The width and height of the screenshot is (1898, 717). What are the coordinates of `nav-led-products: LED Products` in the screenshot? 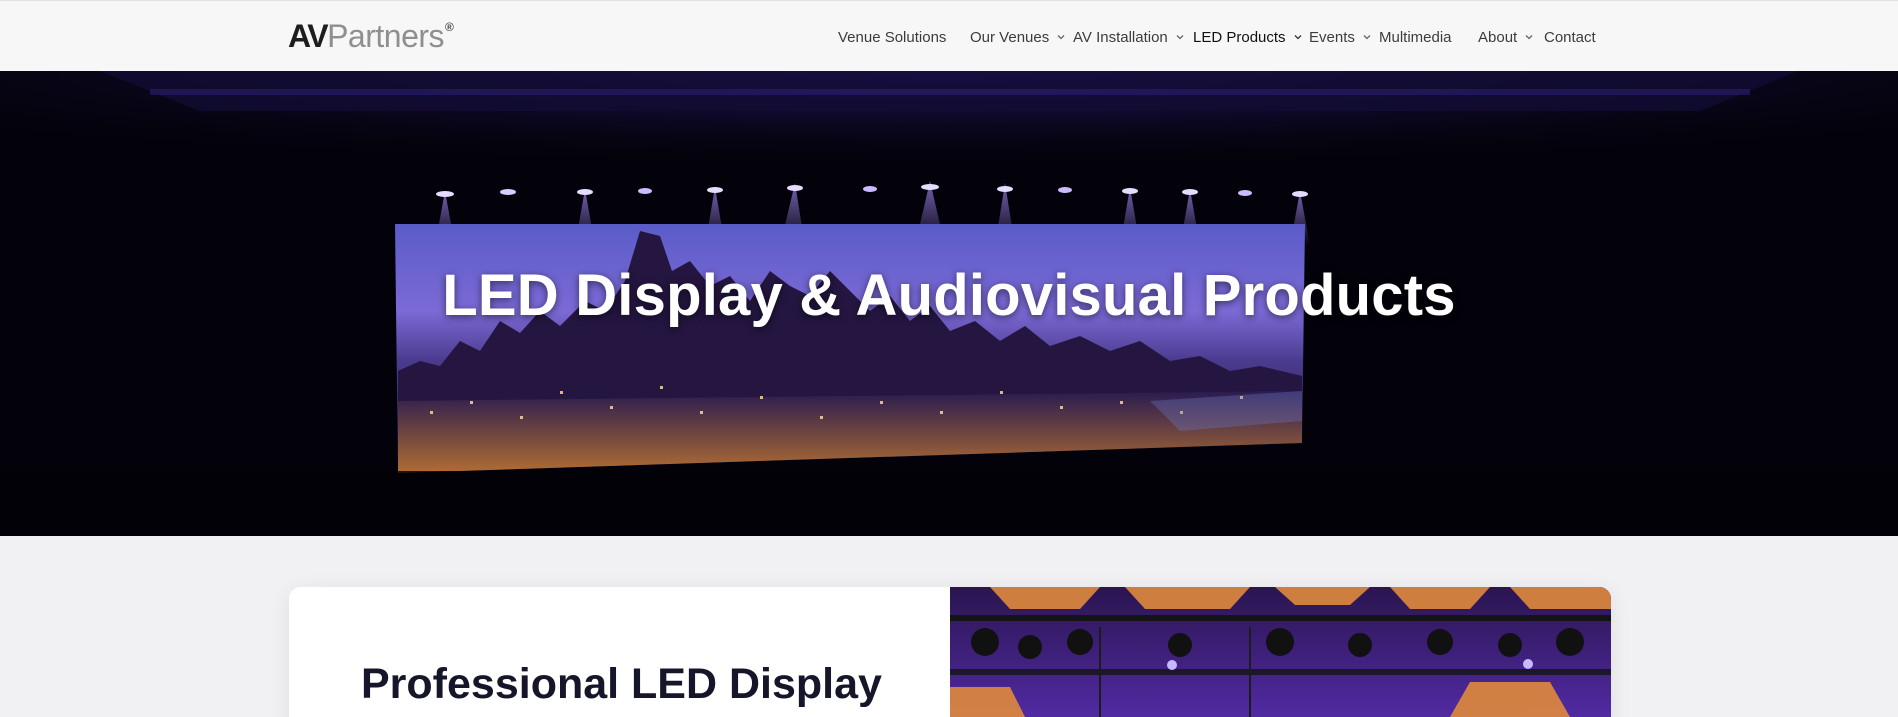 It's located at (1248, 37).